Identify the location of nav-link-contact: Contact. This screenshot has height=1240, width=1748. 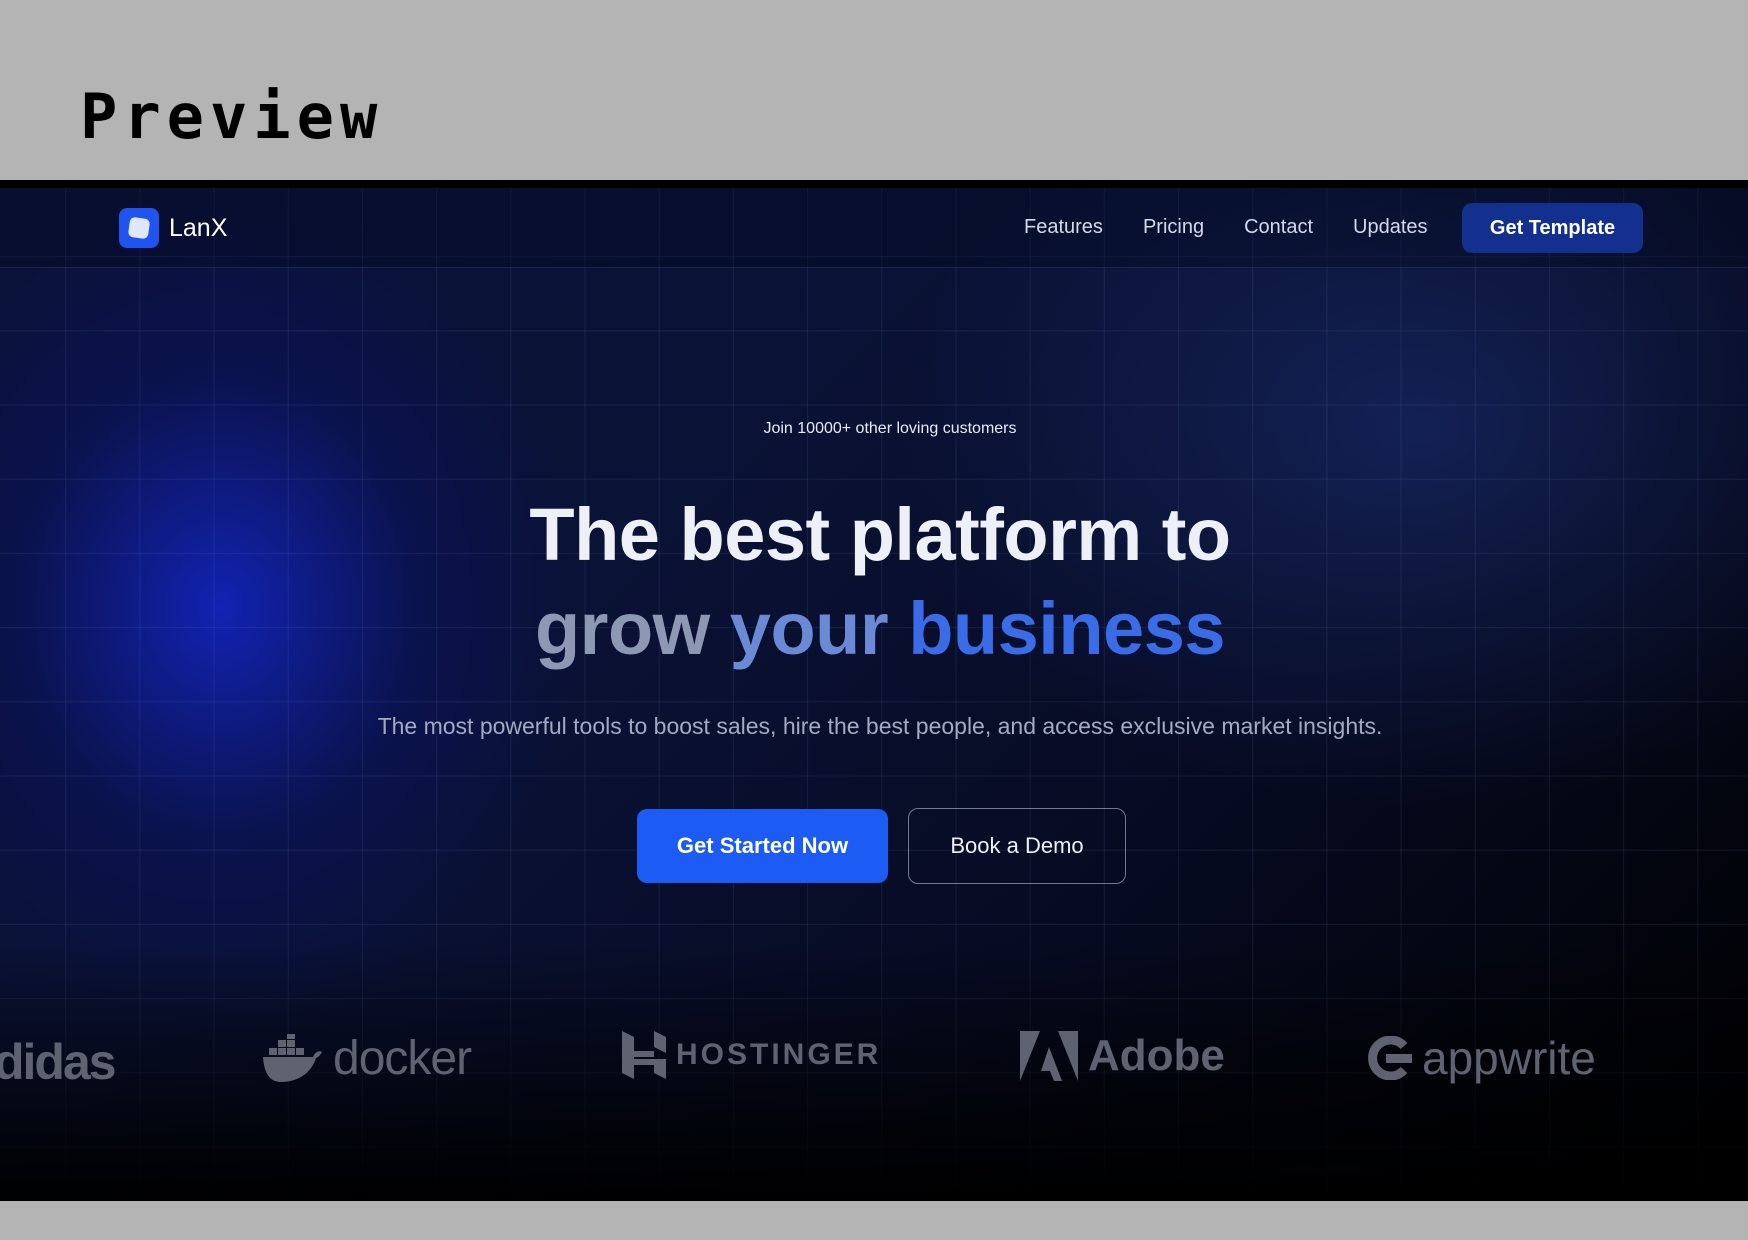
(1278, 227).